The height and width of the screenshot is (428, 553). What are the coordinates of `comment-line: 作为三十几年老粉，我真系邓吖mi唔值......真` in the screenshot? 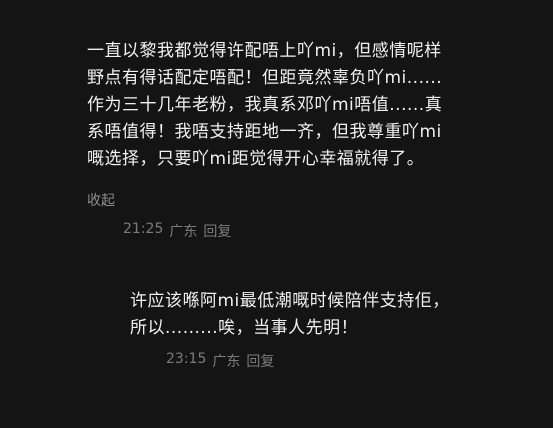 It's located at (265, 105).